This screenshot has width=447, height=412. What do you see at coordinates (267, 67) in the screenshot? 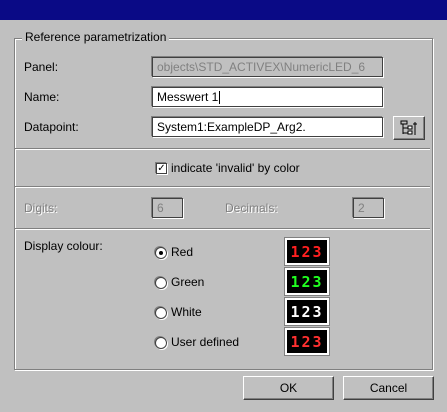
I see `panel-field: objects\STD_ACTIVEX\NumericLED_6` at bounding box center [267, 67].